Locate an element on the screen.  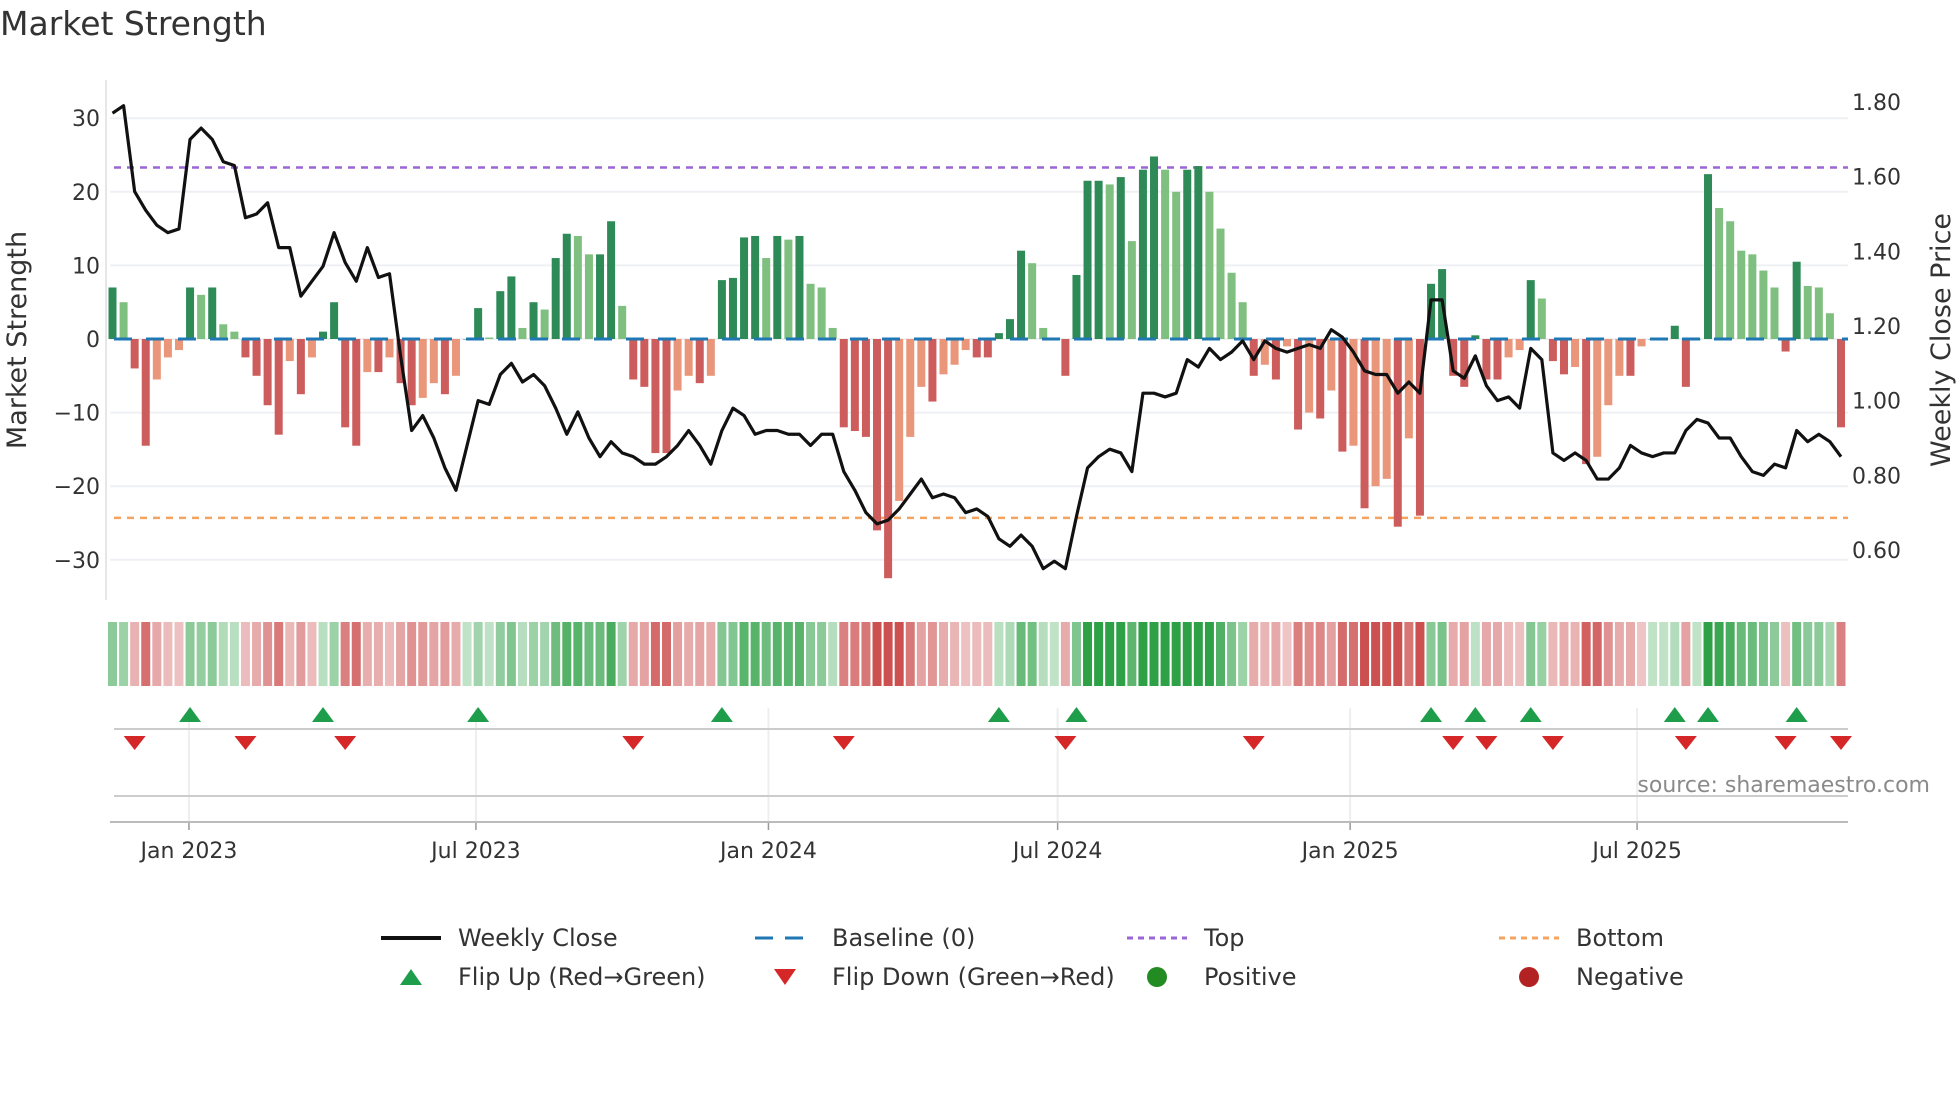
legend-baseline: Baseline (0) is located at coordinates (862, 938).